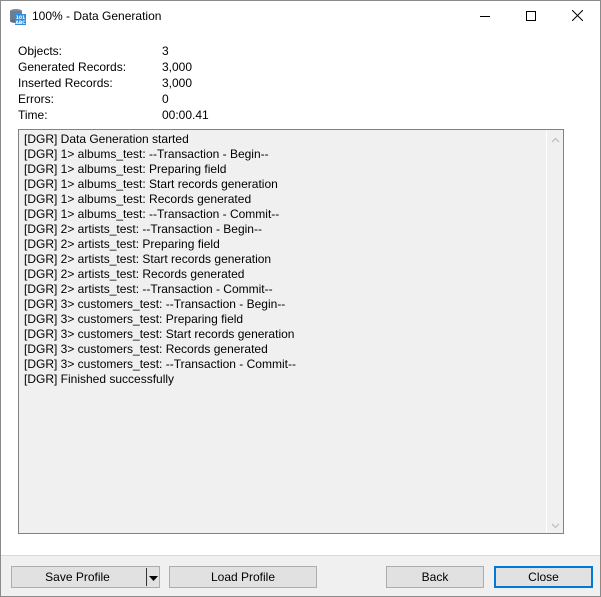 This screenshot has height=597, width=601. I want to click on stat-generated-records: Generated Records: 3,000, so click(168, 68).